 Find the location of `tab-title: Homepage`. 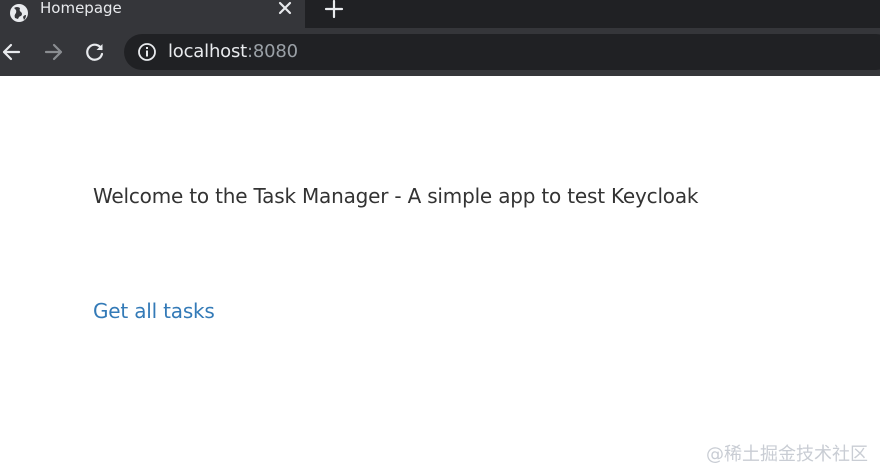

tab-title: Homepage is located at coordinates (81, 8).